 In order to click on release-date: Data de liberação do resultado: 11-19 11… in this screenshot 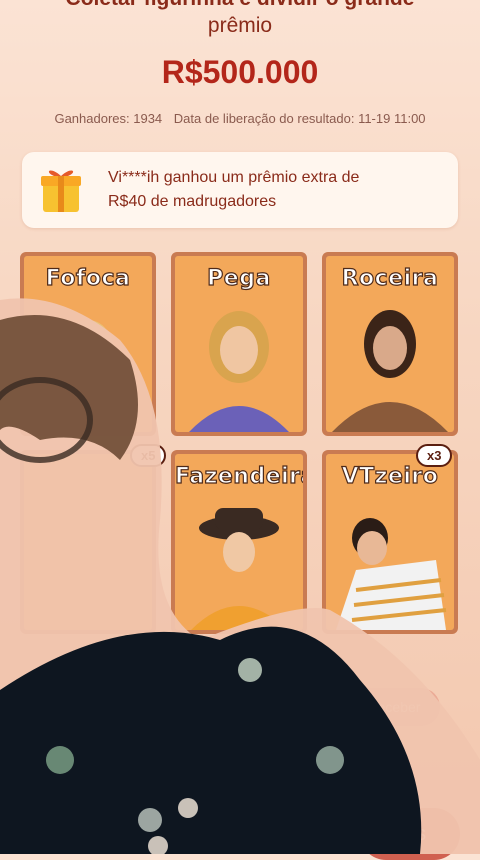, I will do `click(299, 118)`.